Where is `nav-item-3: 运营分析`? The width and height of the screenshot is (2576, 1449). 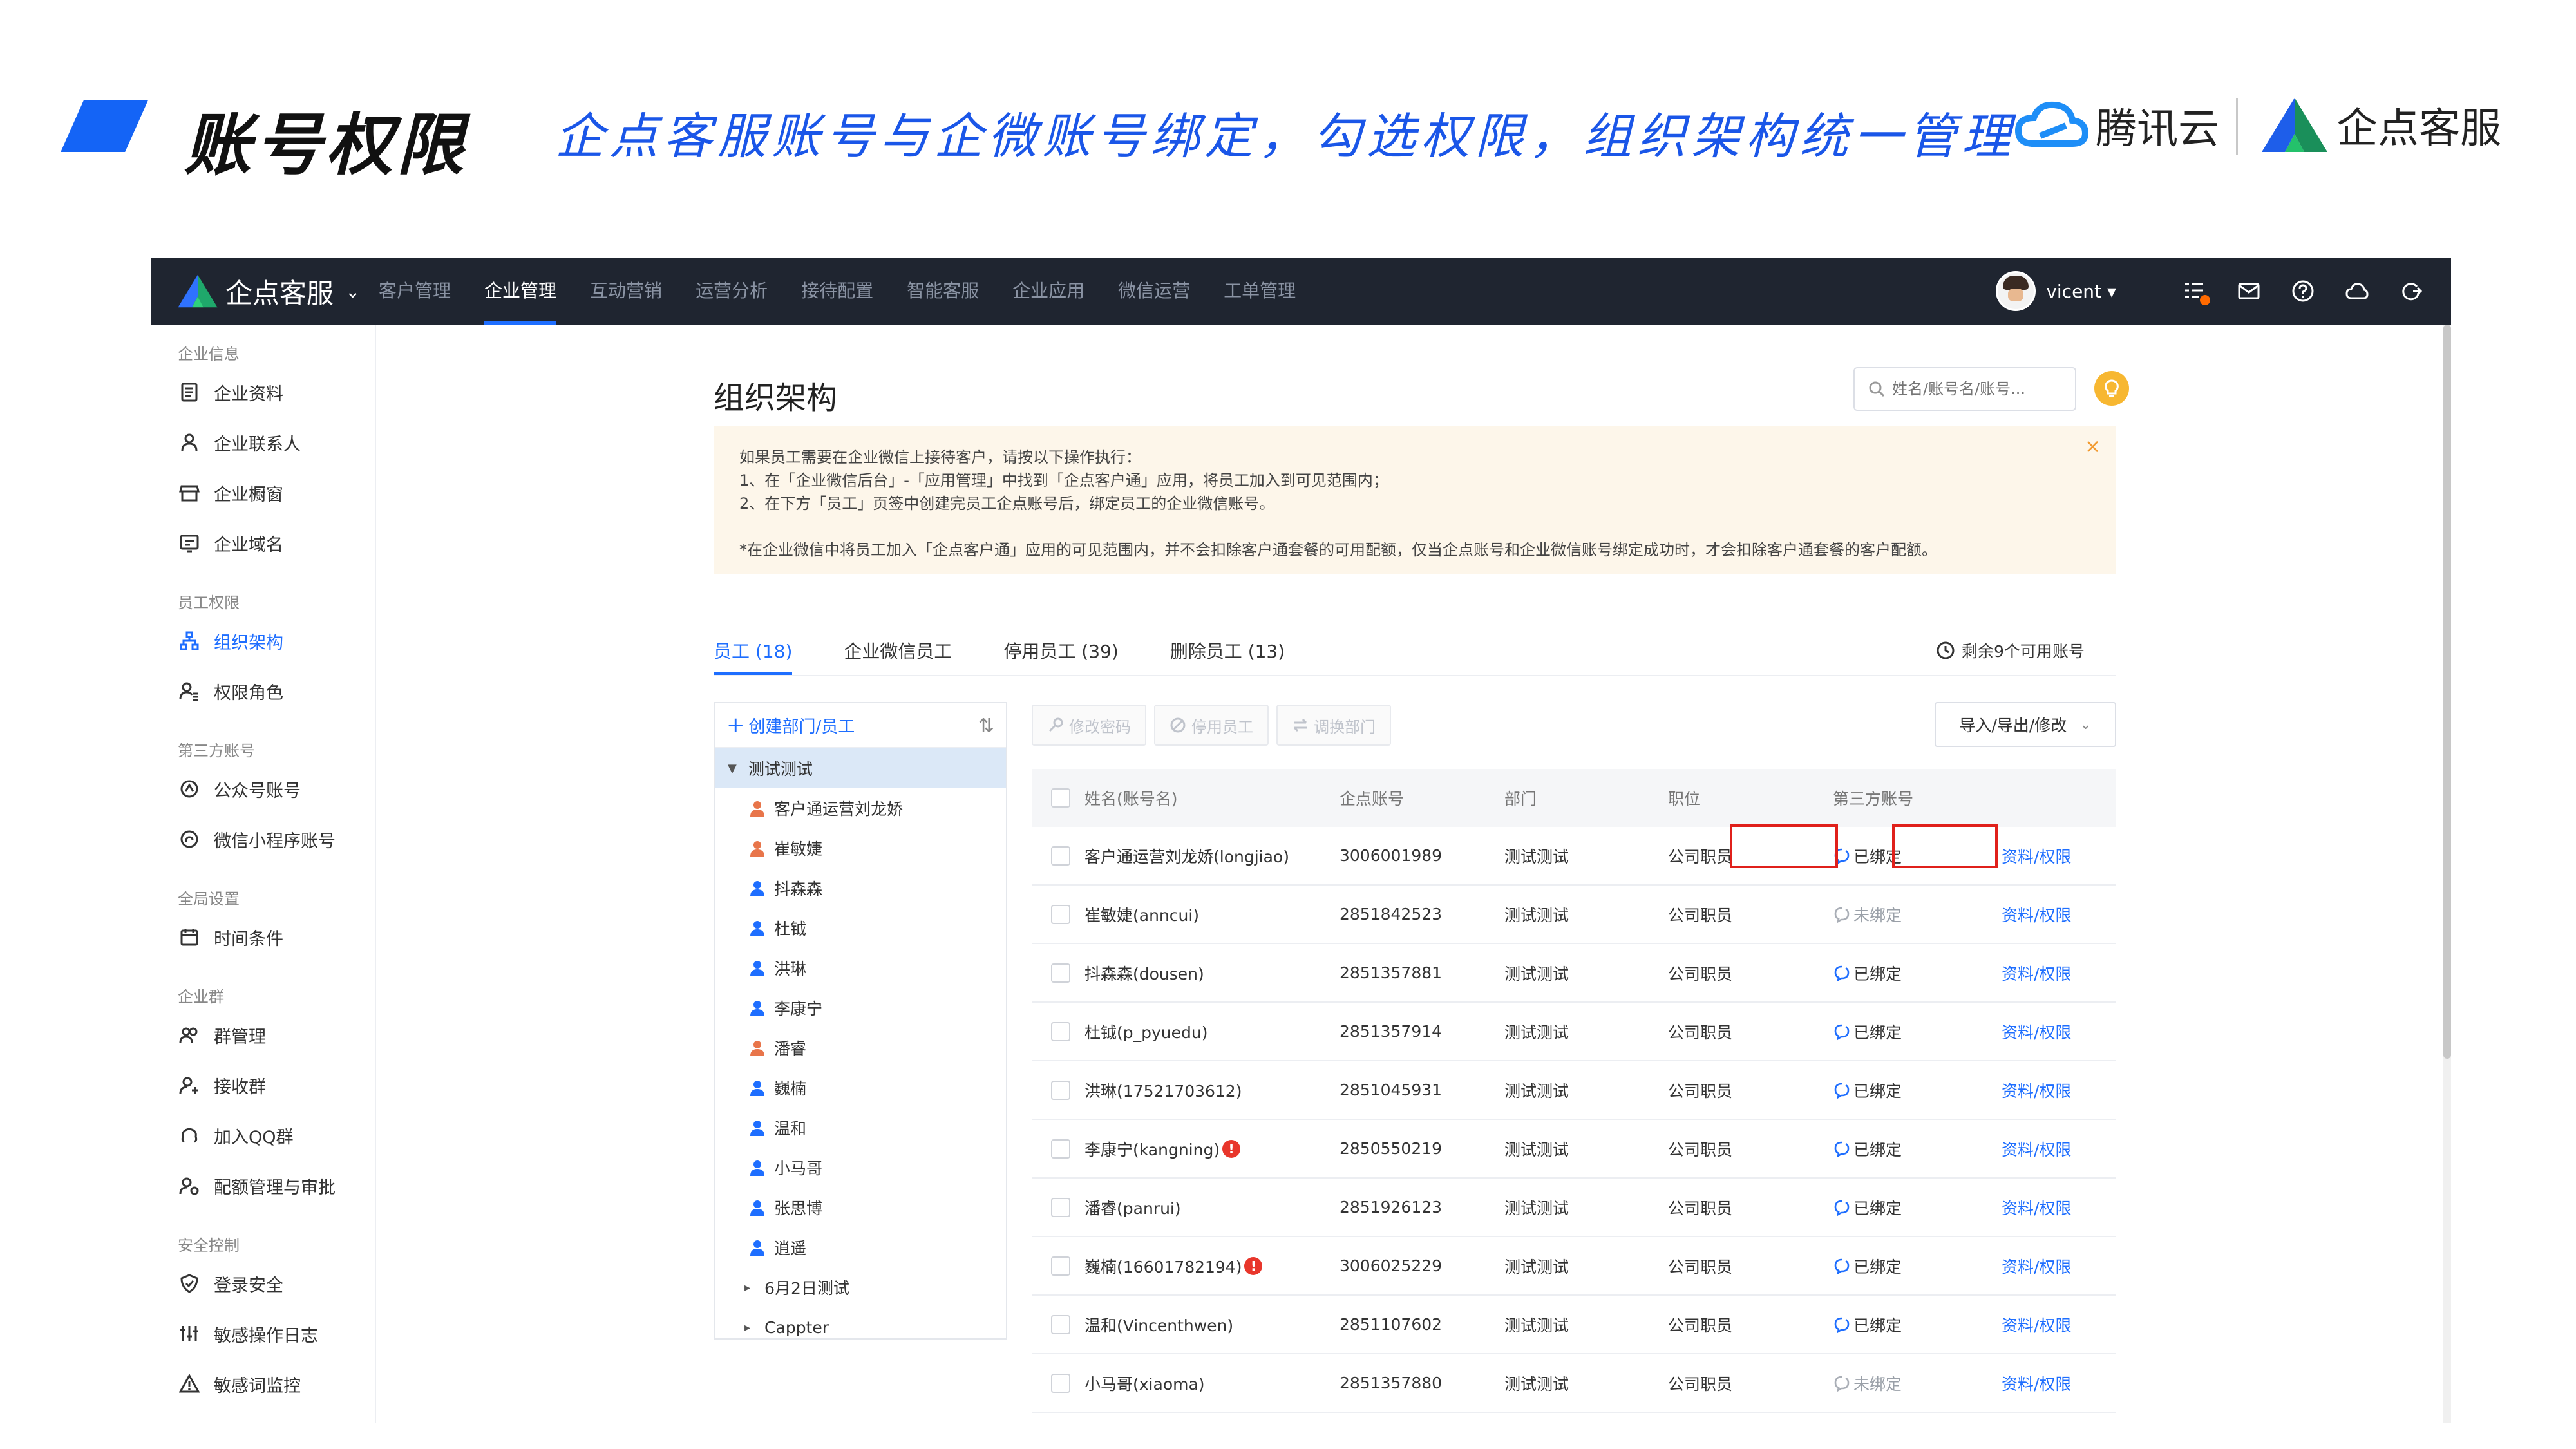
nav-item-3: 运营分析 is located at coordinates (732, 291).